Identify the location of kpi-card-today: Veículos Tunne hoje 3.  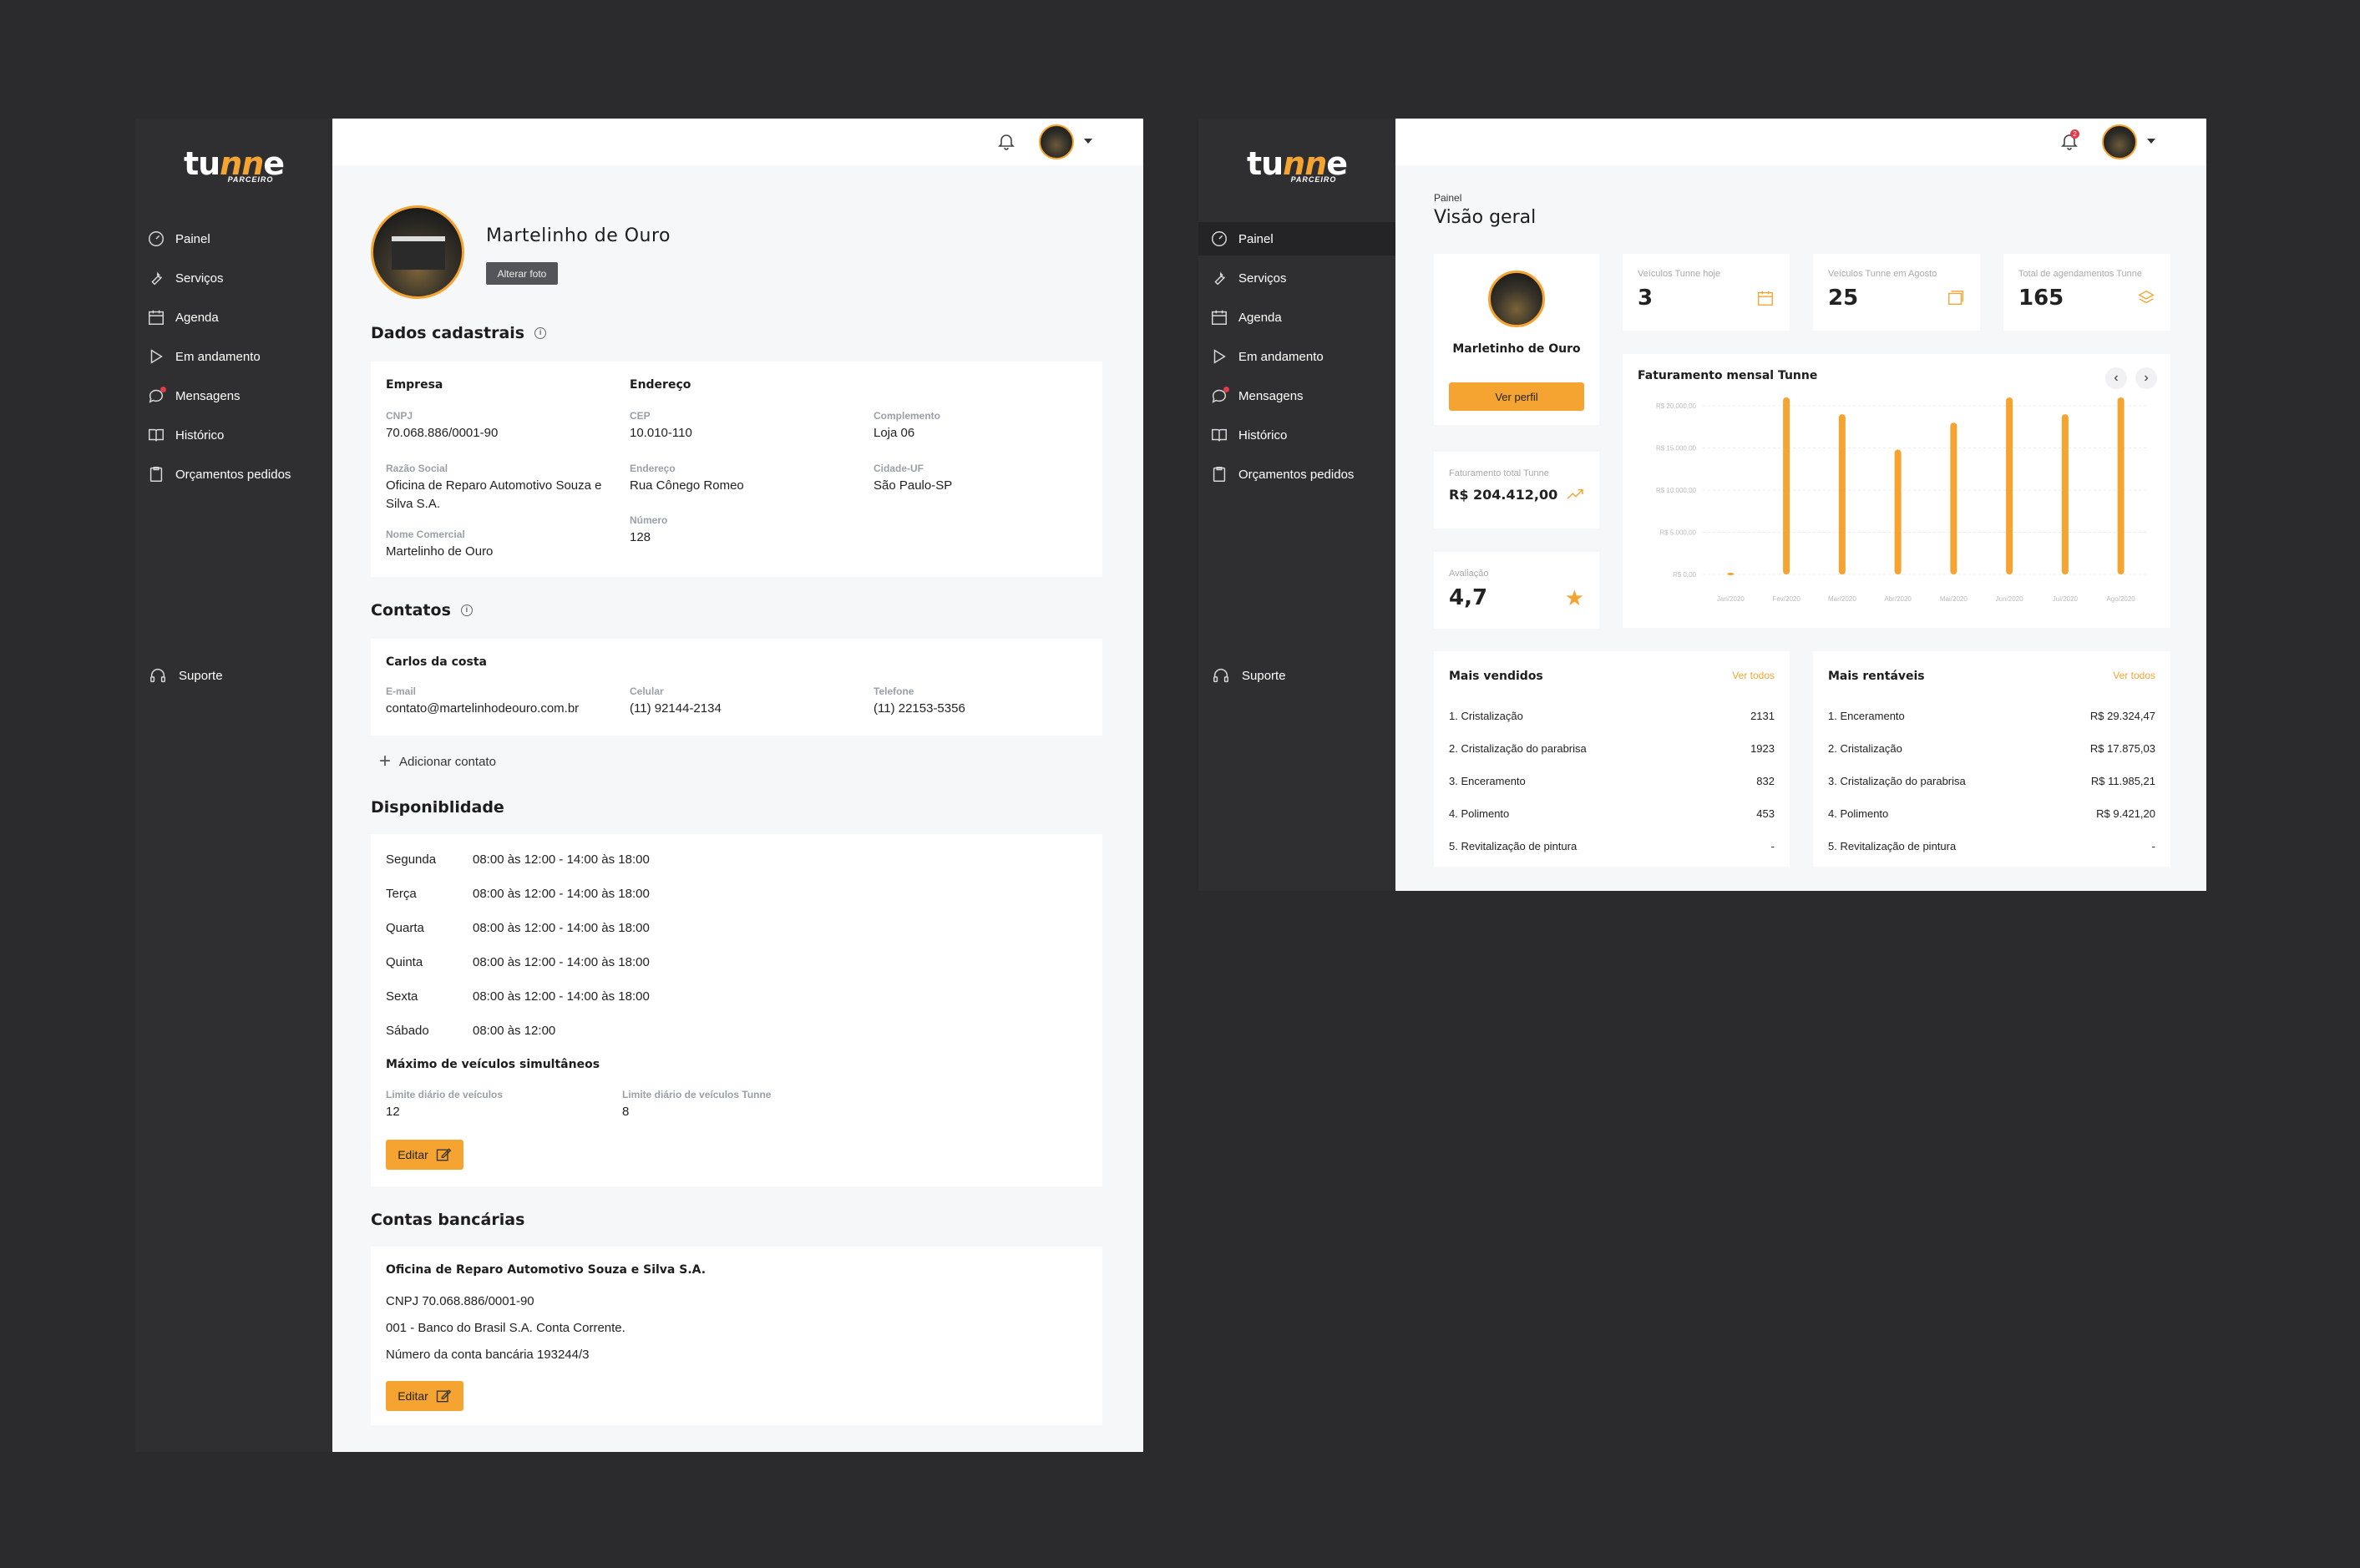
(1707, 292).